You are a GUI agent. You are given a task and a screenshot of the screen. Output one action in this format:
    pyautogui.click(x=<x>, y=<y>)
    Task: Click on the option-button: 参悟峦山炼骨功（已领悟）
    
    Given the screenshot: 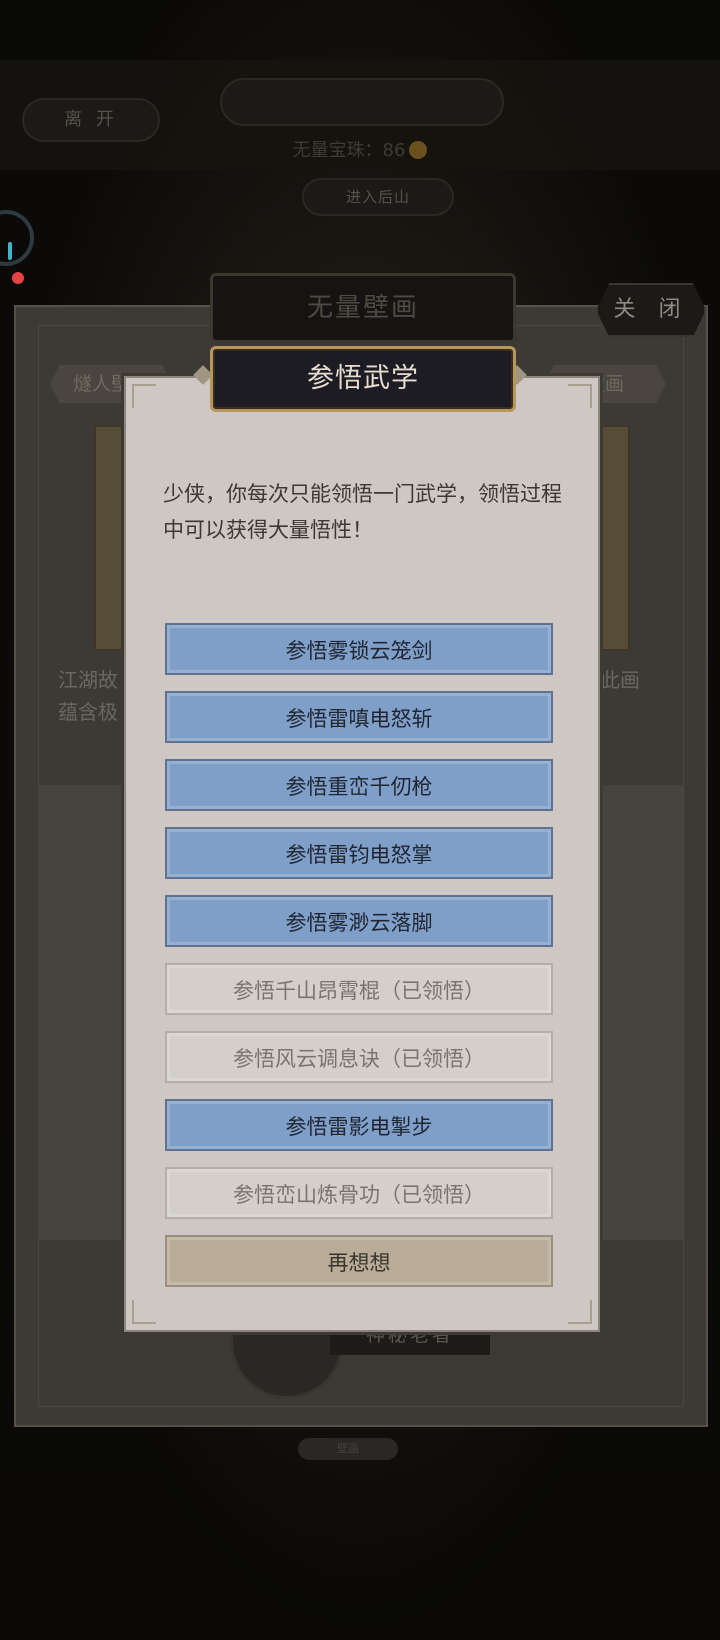 What is the action you would take?
    pyautogui.click(x=359, y=1193)
    